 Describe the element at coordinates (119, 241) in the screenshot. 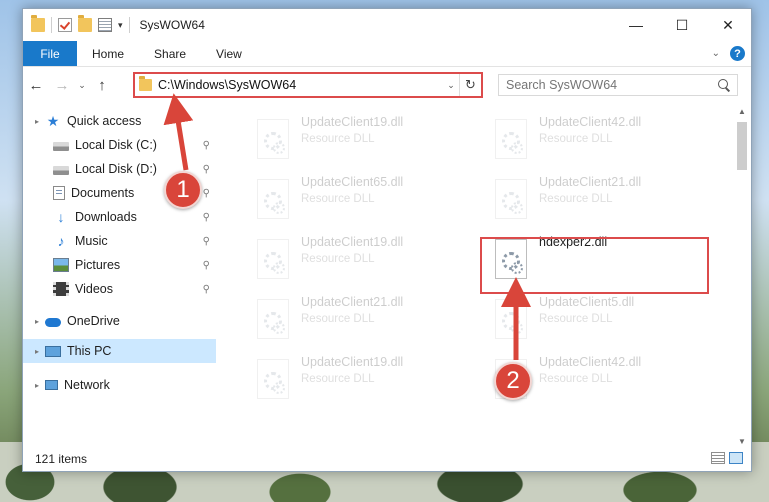

I see `nav-item-music: ♪ Music ⚲` at that location.